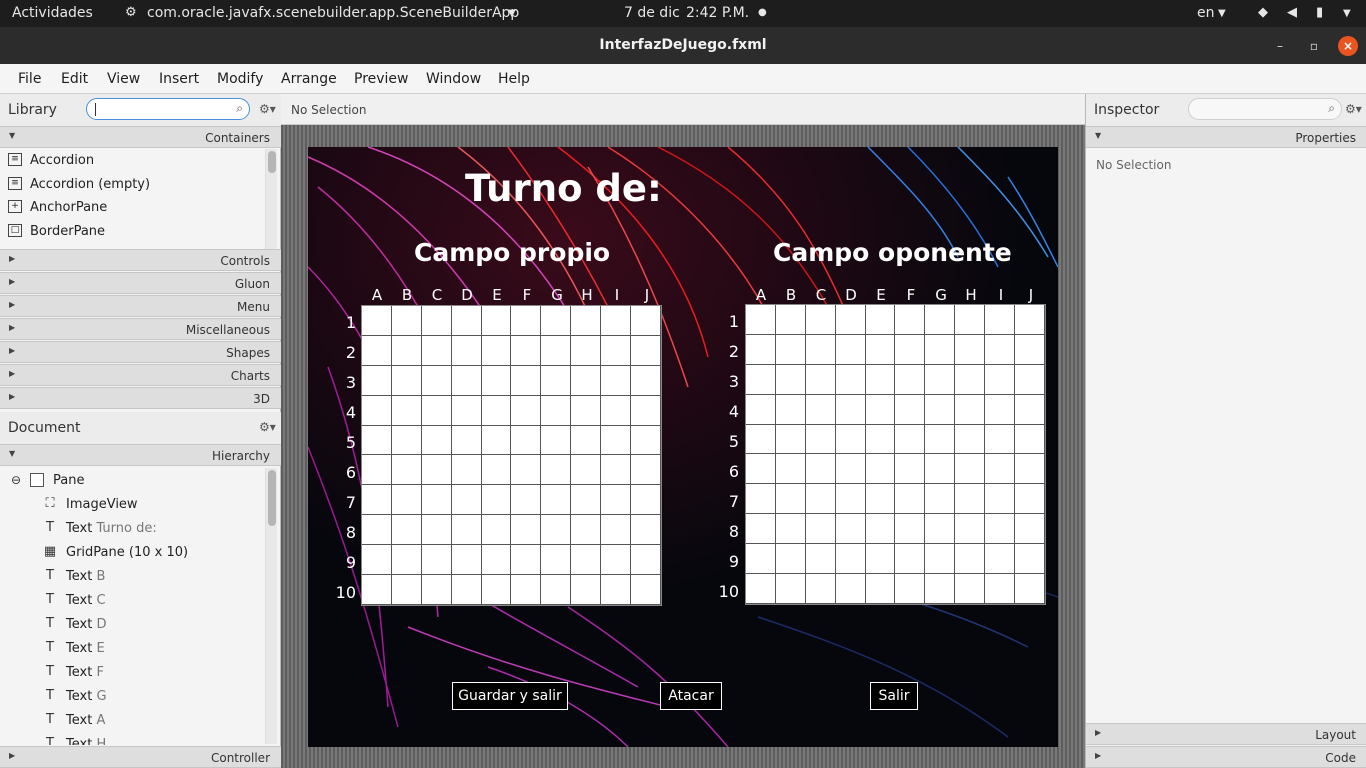  I want to click on category-controls: ▶ Controls, so click(140, 260).